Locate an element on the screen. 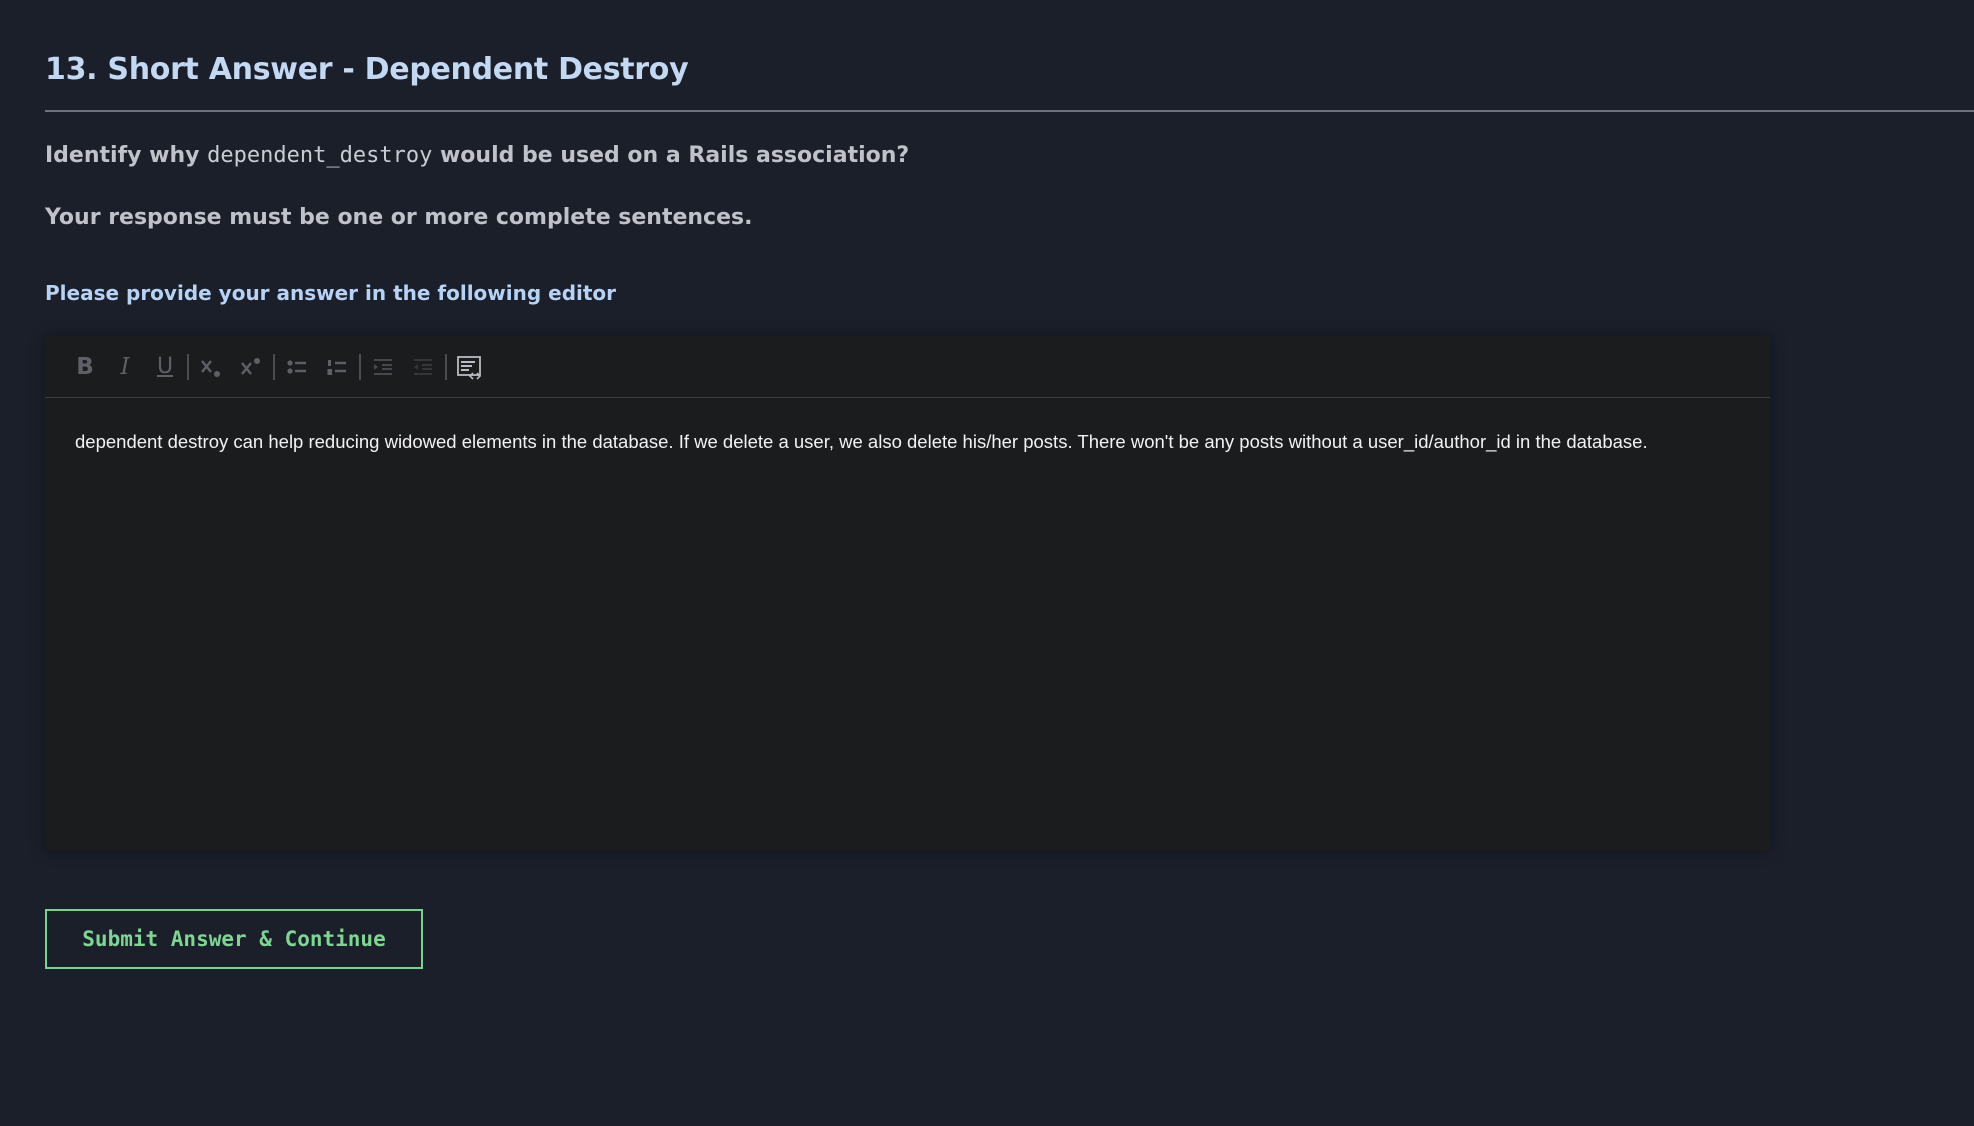  bold-button: B is located at coordinates (85, 367).